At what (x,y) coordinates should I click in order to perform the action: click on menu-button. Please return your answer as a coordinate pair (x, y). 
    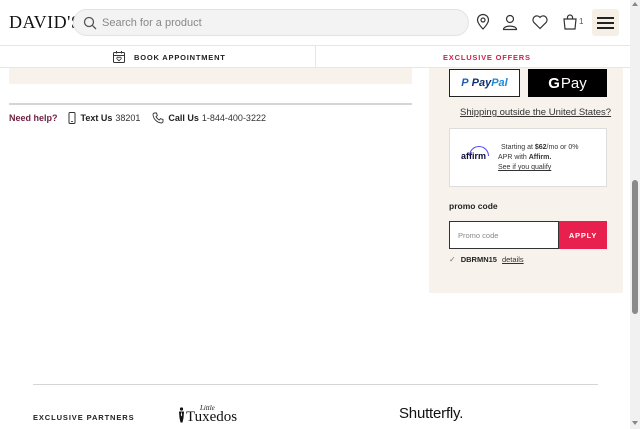
    Looking at the image, I should click on (605, 22).